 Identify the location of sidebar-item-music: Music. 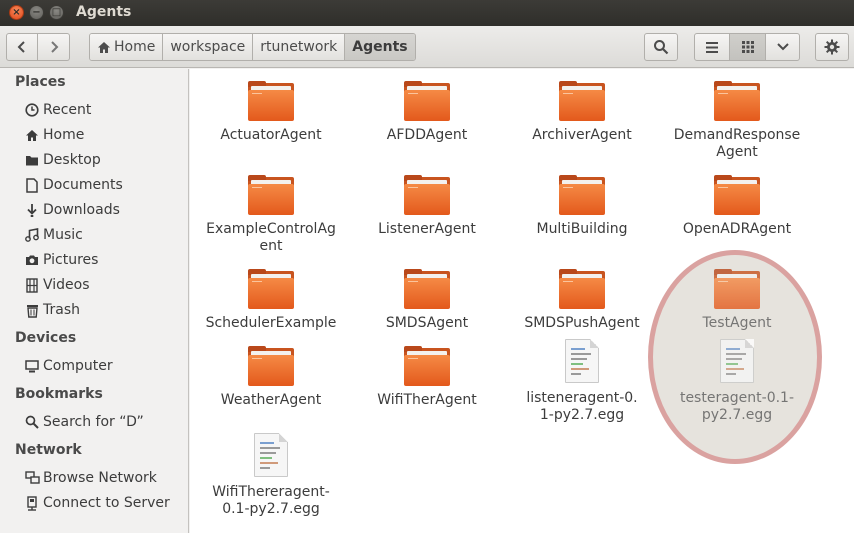
(53, 235).